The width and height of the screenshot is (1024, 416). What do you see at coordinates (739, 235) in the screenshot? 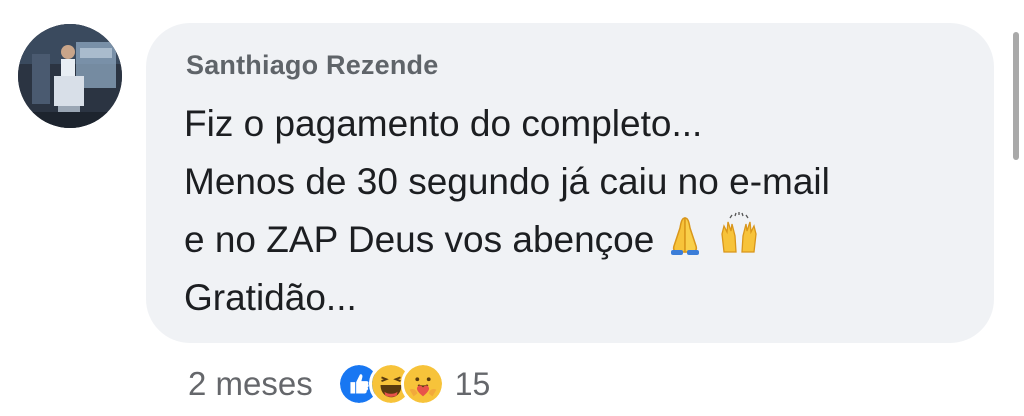
I see `raising-hands-icon` at bounding box center [739, 235].